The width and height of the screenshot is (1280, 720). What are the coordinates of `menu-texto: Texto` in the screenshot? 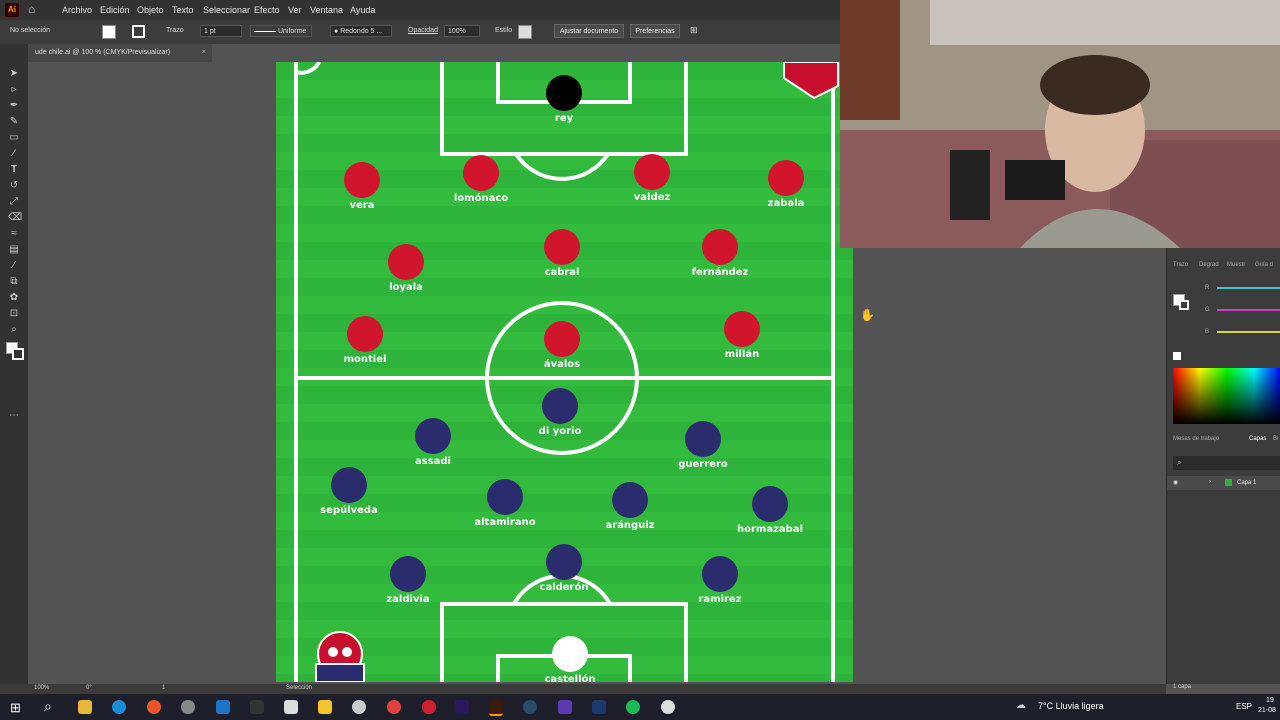 It's located at (183, 10).